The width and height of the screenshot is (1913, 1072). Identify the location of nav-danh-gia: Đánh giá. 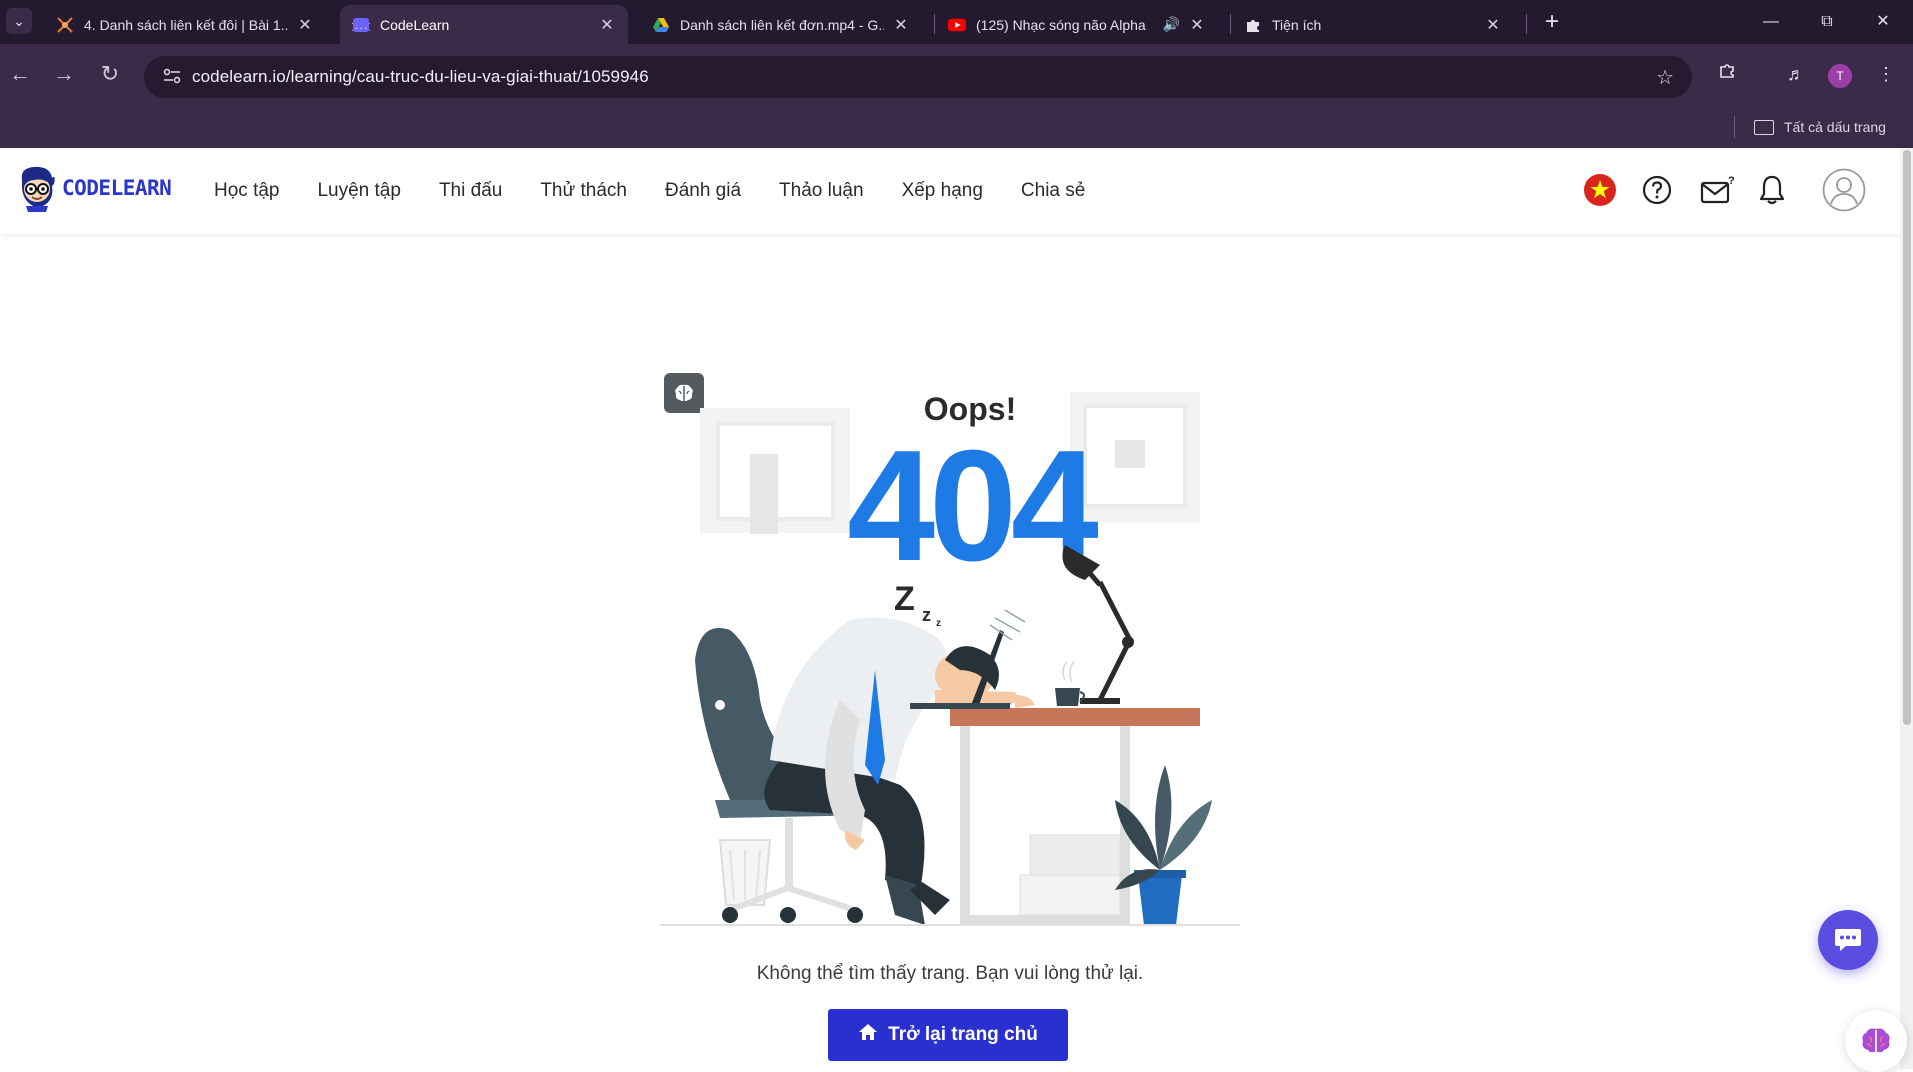
(703, 191).